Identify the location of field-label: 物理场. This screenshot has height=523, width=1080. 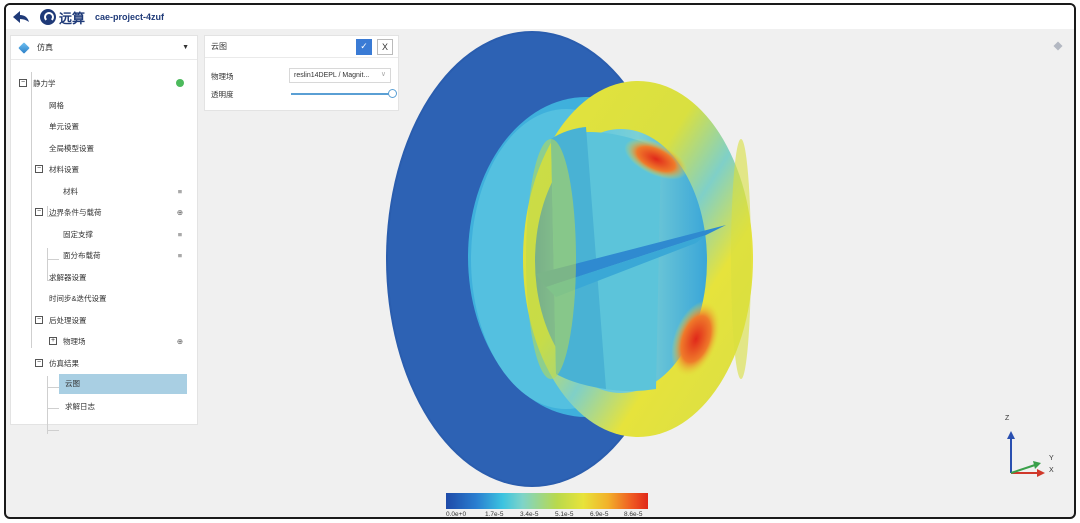
(222, 76).